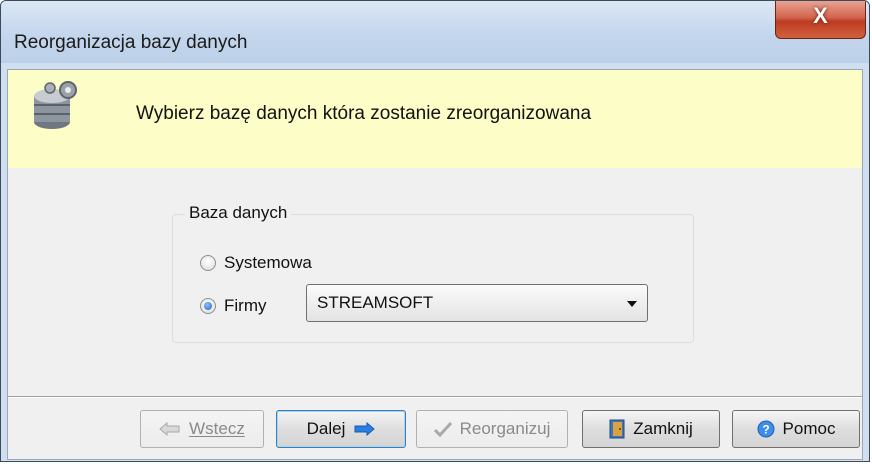 The width and height of the screenshot is (872, 464). Describe the element at coordinates (245, 306) in the screenshot. I see `radio-firmy-label: Firmy` at that location.